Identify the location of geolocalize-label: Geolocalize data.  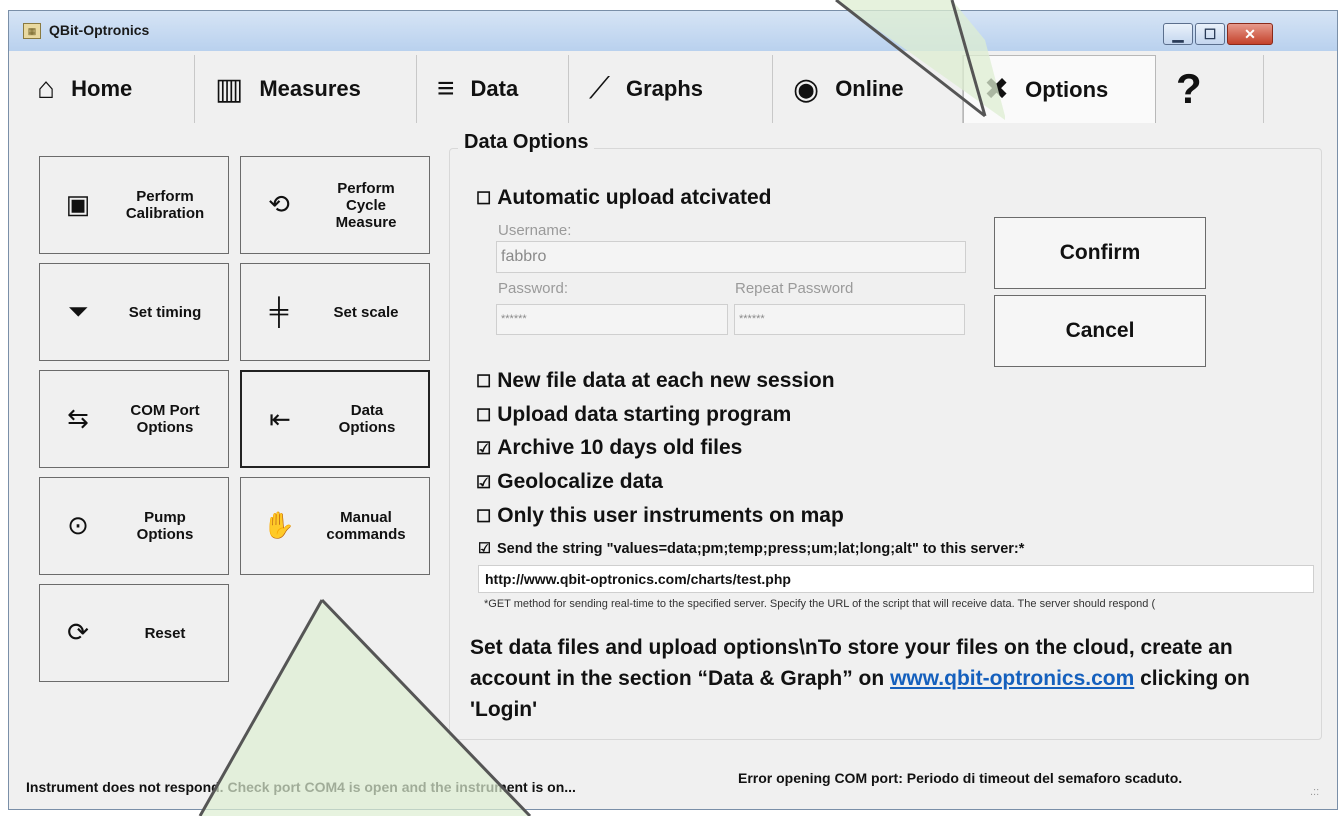
(580, 481).